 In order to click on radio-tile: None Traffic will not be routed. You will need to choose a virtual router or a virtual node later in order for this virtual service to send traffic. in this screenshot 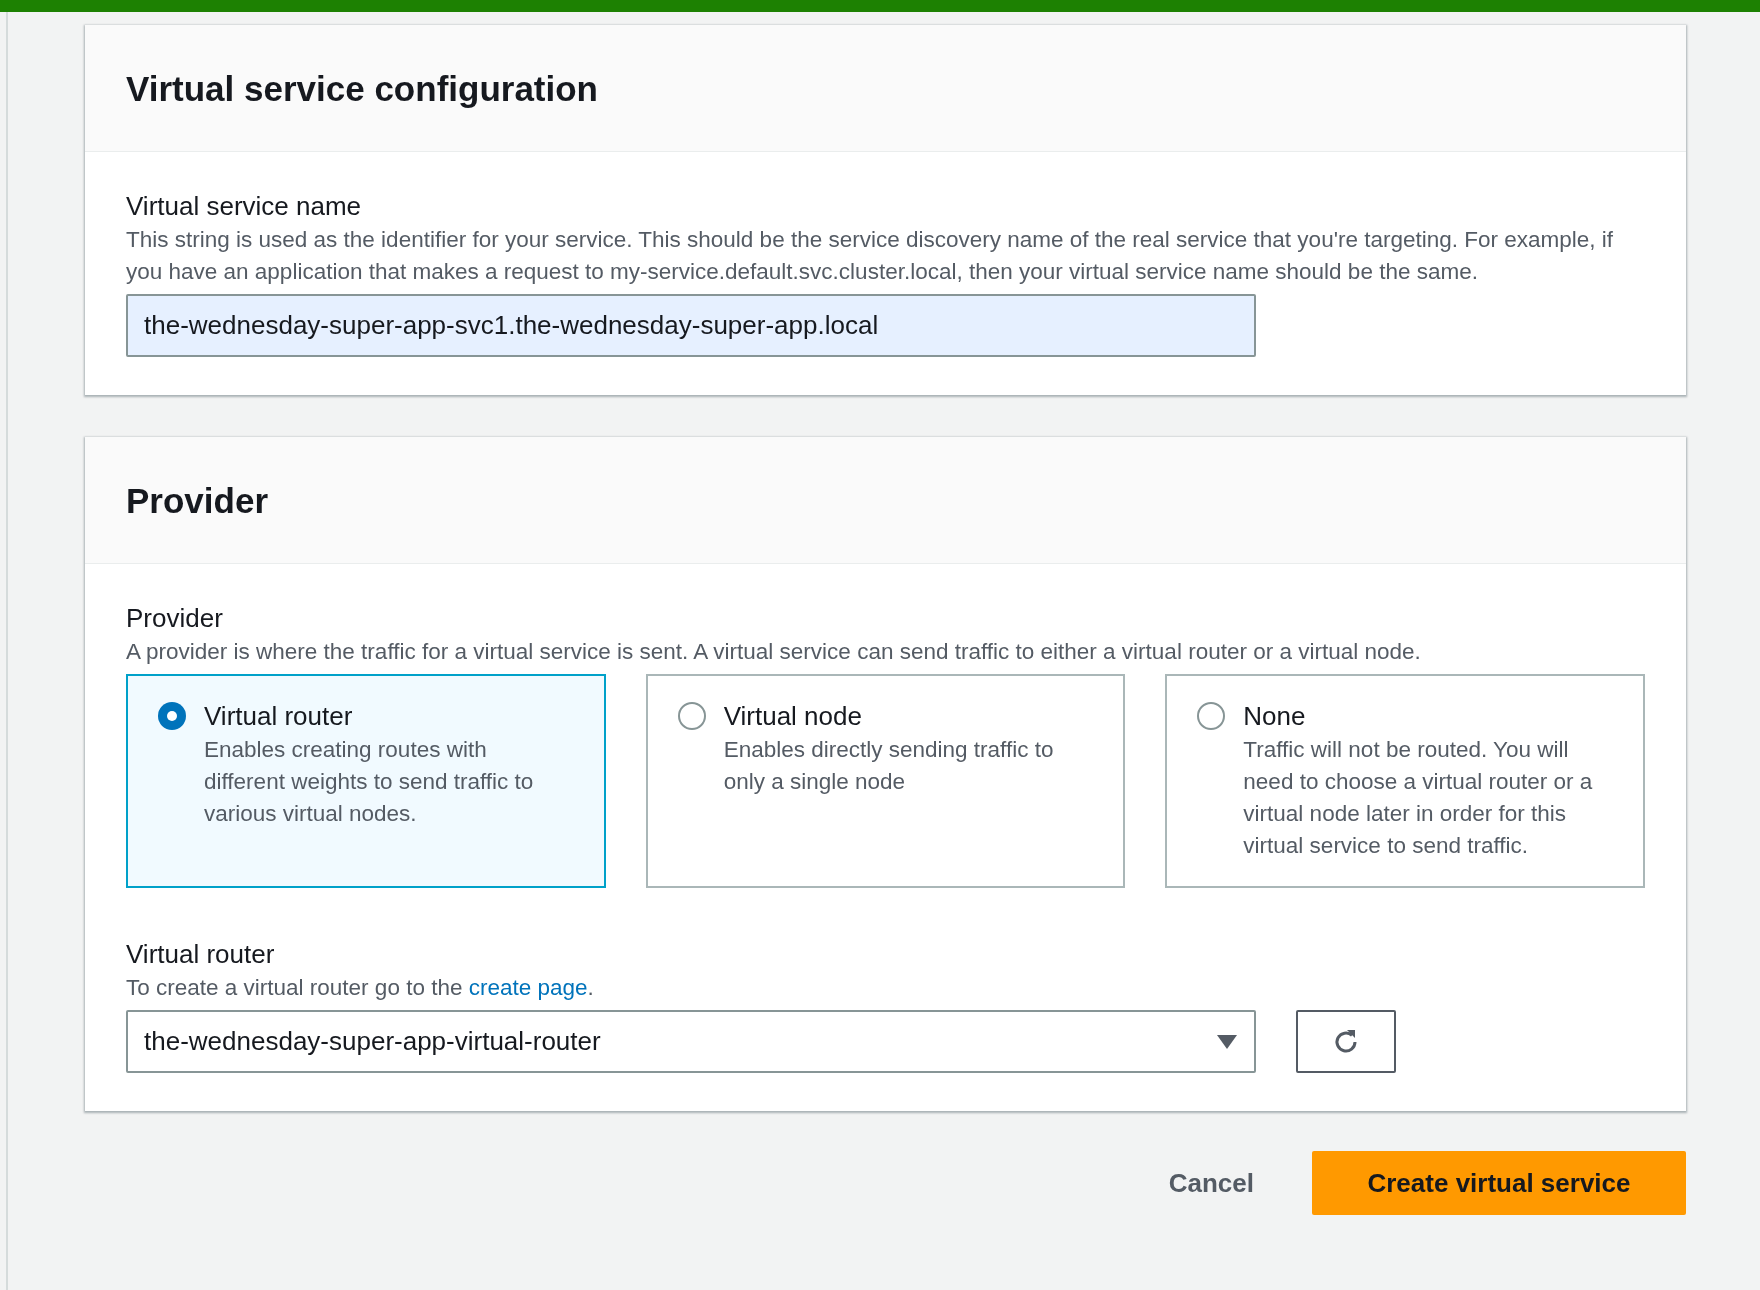, I will do `click(1405, 781)`.